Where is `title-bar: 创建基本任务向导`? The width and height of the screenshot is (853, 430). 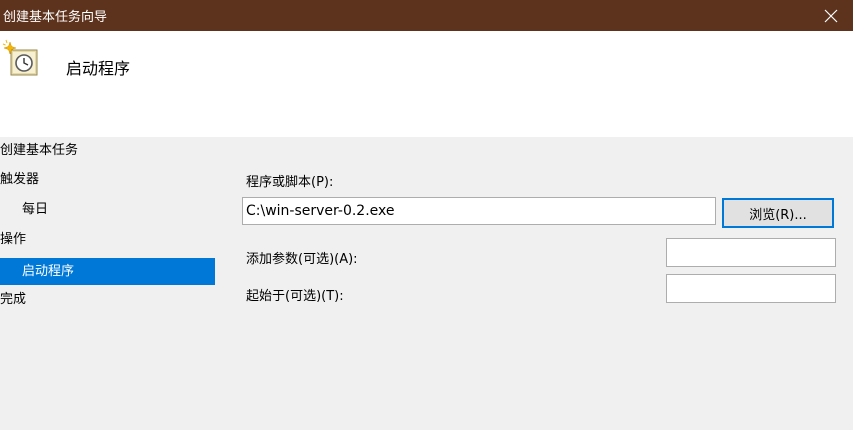
title-bar: 创建基本任务向导 is located at coordinates (426, 15).